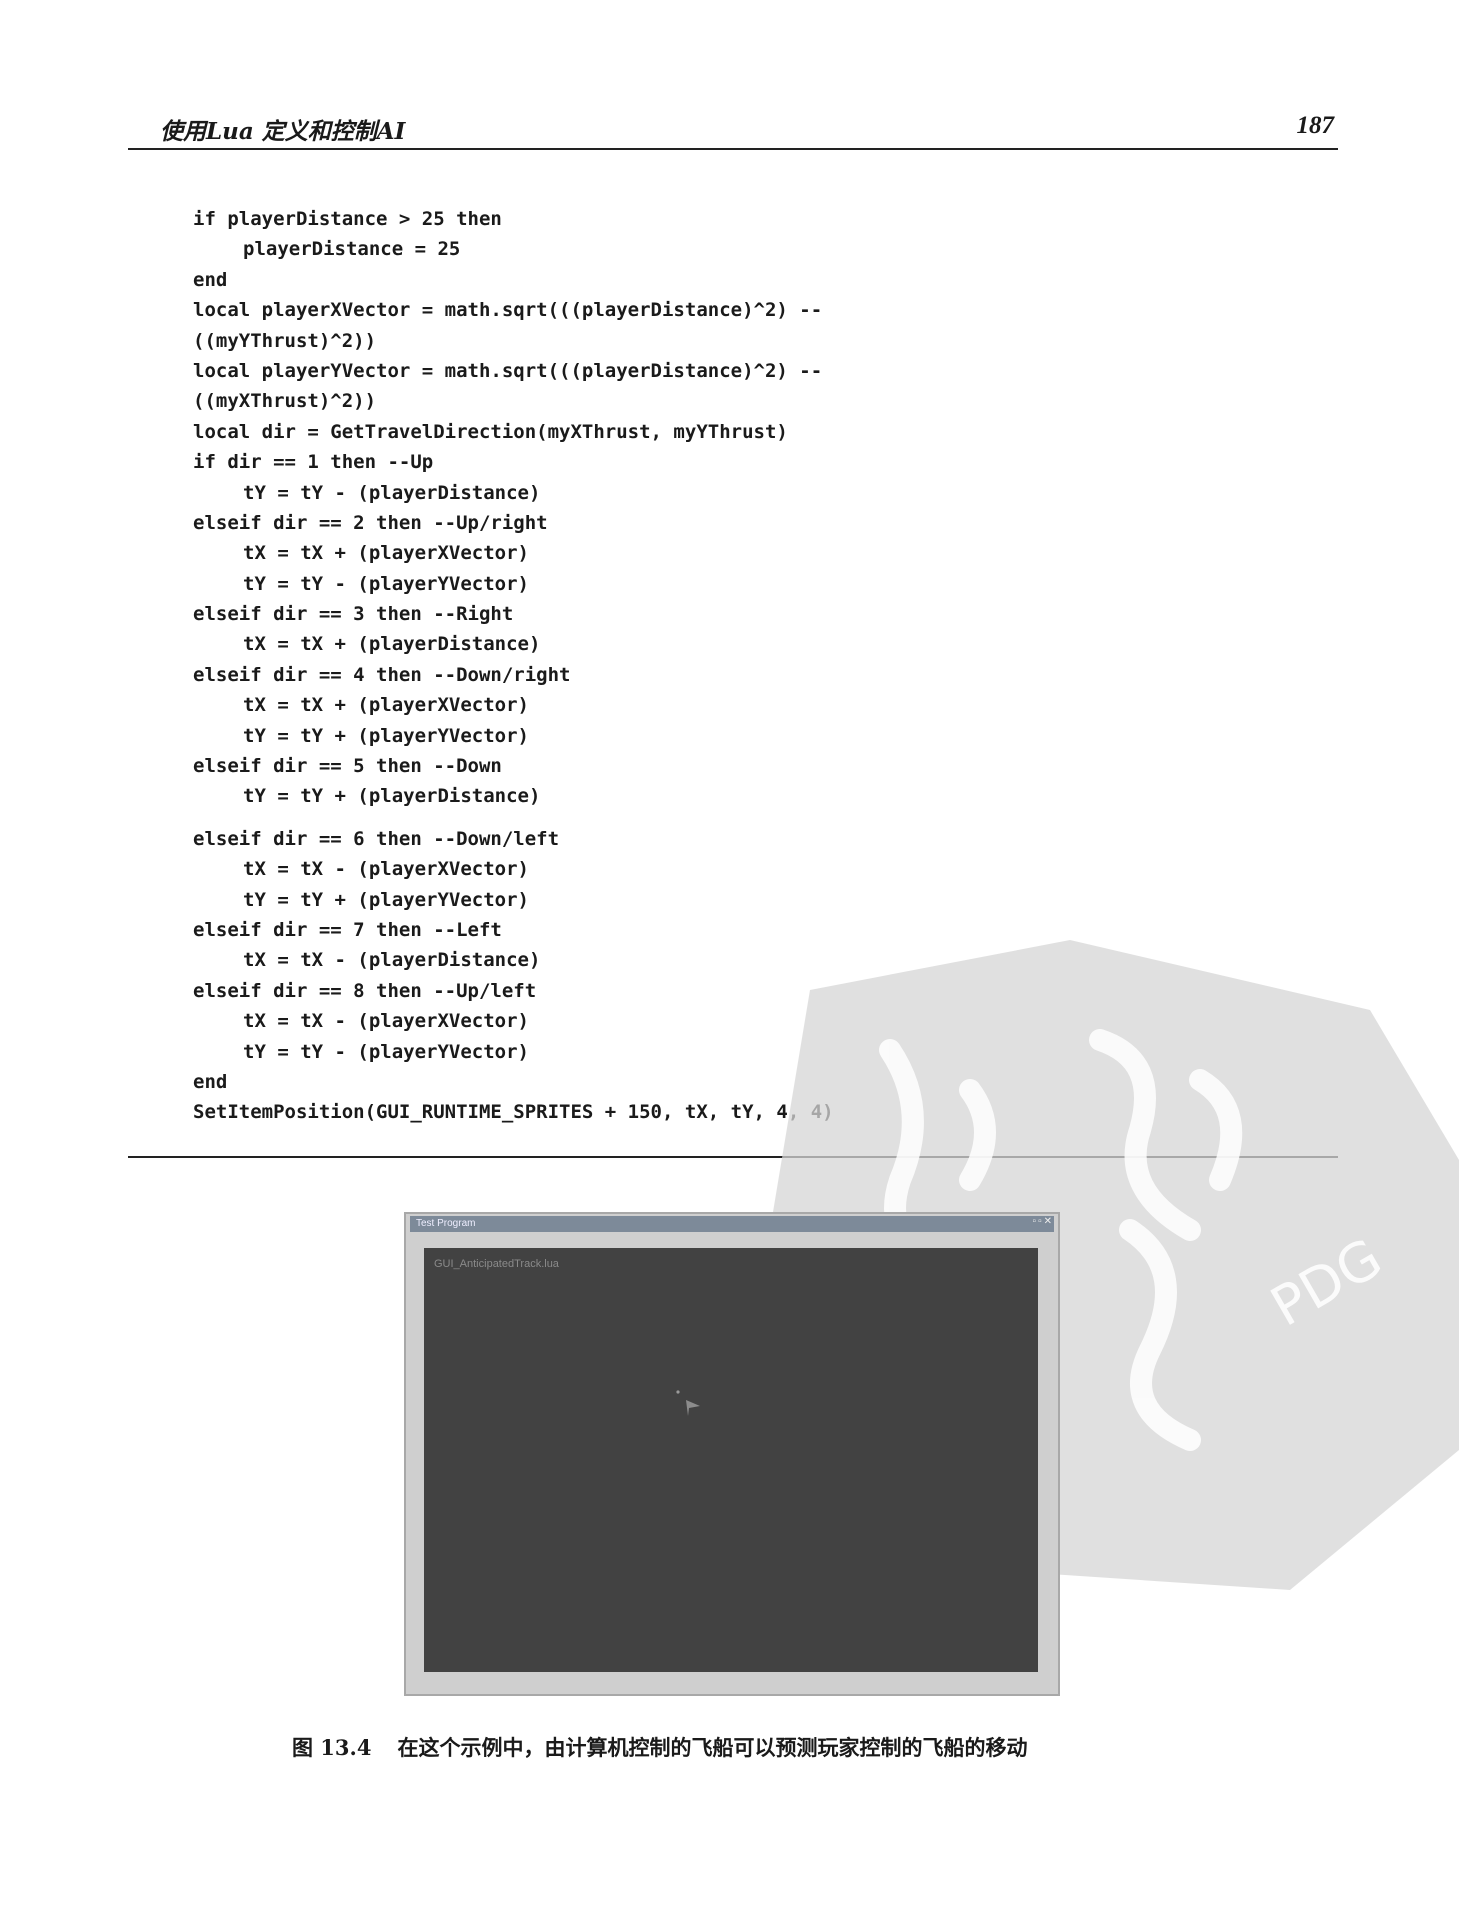 The height and width of the screenshot is (1923, 1459). Describe the element at coordinates (392, 492) in the screenshot. I see `code-line: tY = tY - (playerDistance)` at that location.